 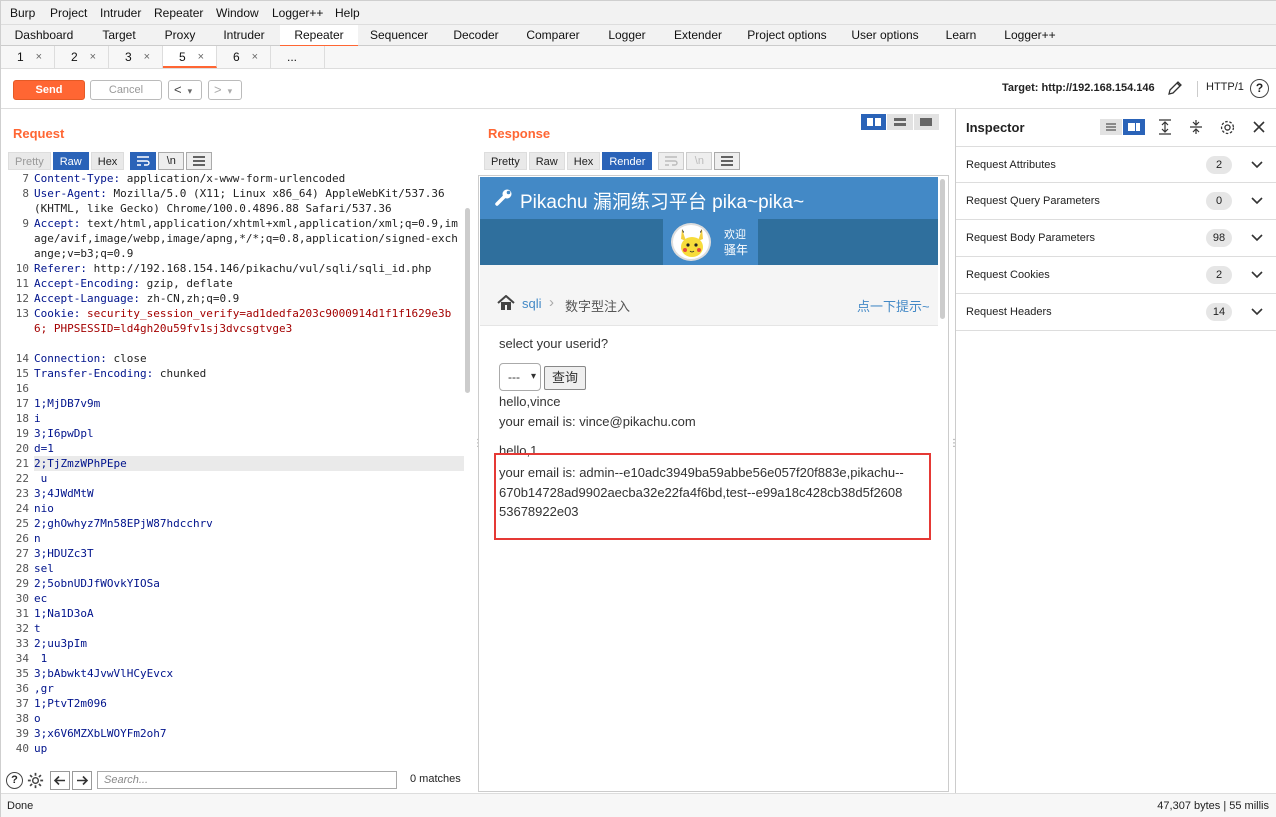 What do you see at coordinates (467, 300) in the screenshot?
I see `request-scrollbar` at bounding box center [467, 300].